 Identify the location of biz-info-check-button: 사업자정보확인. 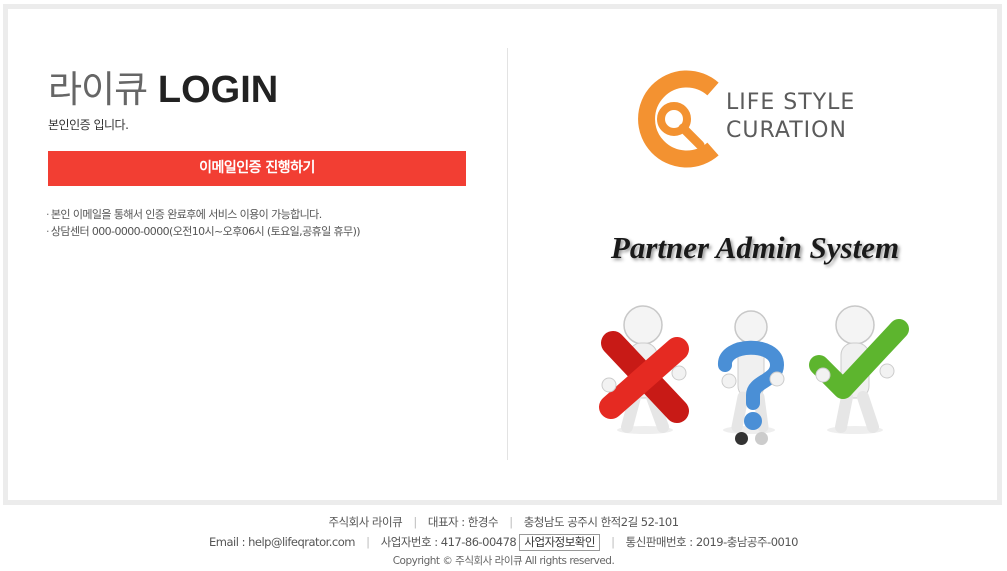
(559, 542).